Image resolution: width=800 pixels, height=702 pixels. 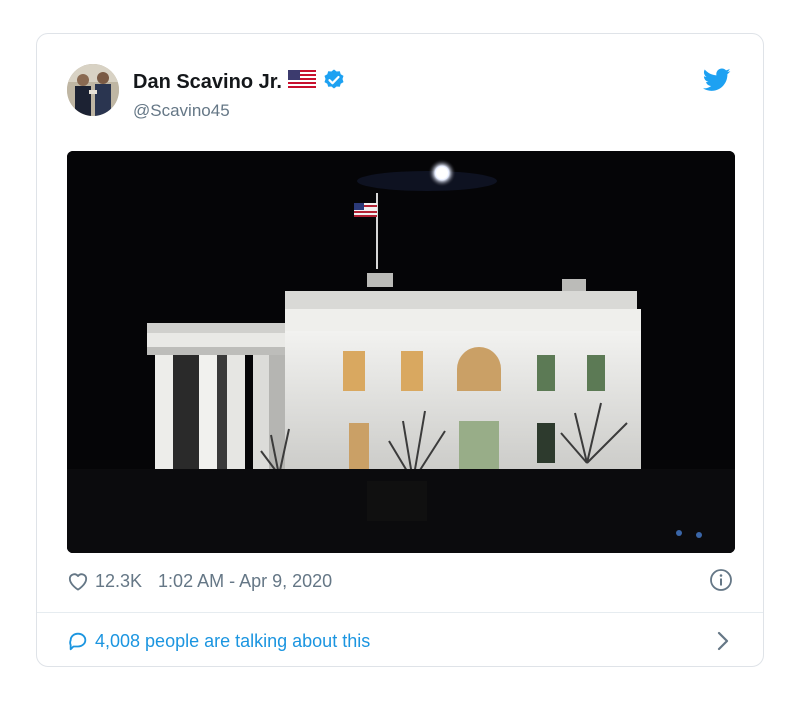 I want to click on conversation-text: 4,008 people are talking about this, so click(x=232, y=641).